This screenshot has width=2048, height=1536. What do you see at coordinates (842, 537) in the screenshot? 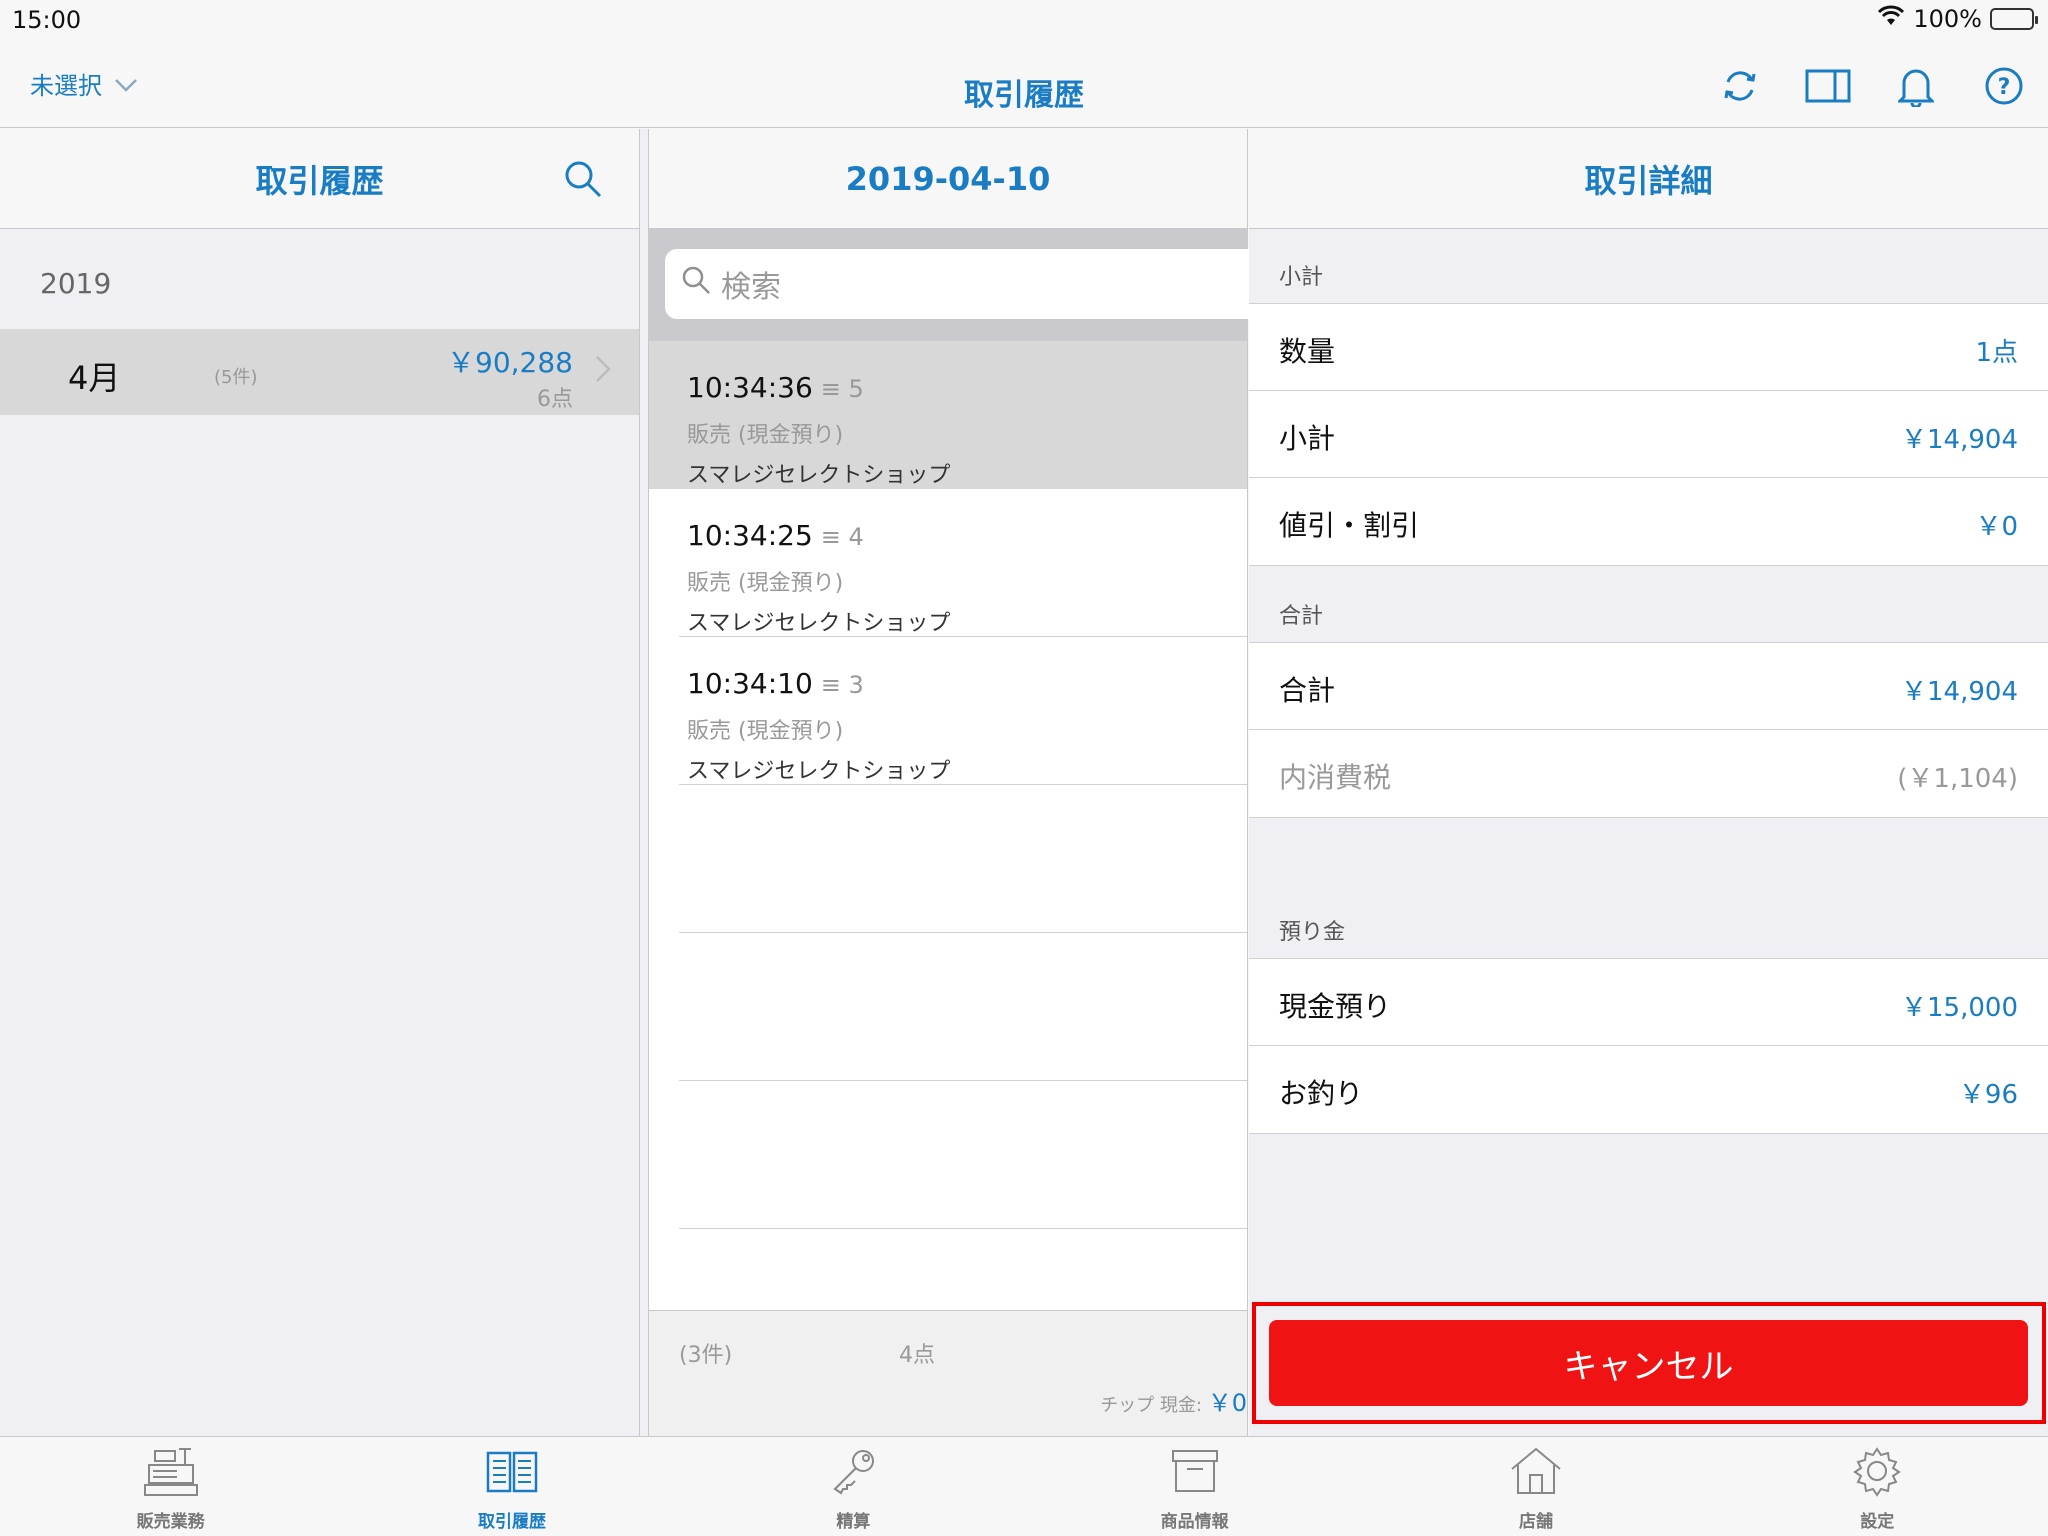
I see `transaction-qty: ≡ 4` at bounding box center [842, 537].